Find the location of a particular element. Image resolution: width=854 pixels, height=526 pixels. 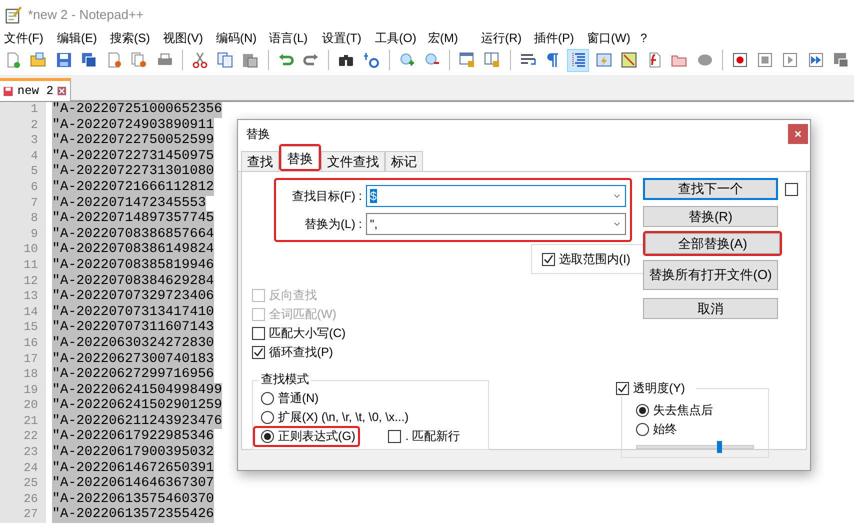

dialog-tab: 查找 is located at coordinates (260, 161).